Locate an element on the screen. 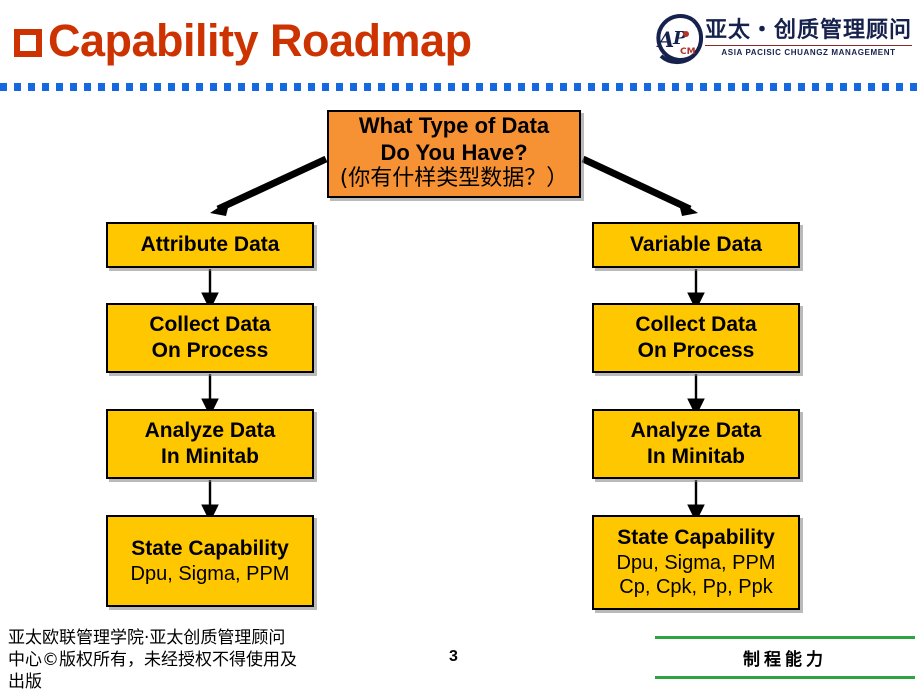  state-capability-right-title: State Capability is located at coordinates (696, 538).